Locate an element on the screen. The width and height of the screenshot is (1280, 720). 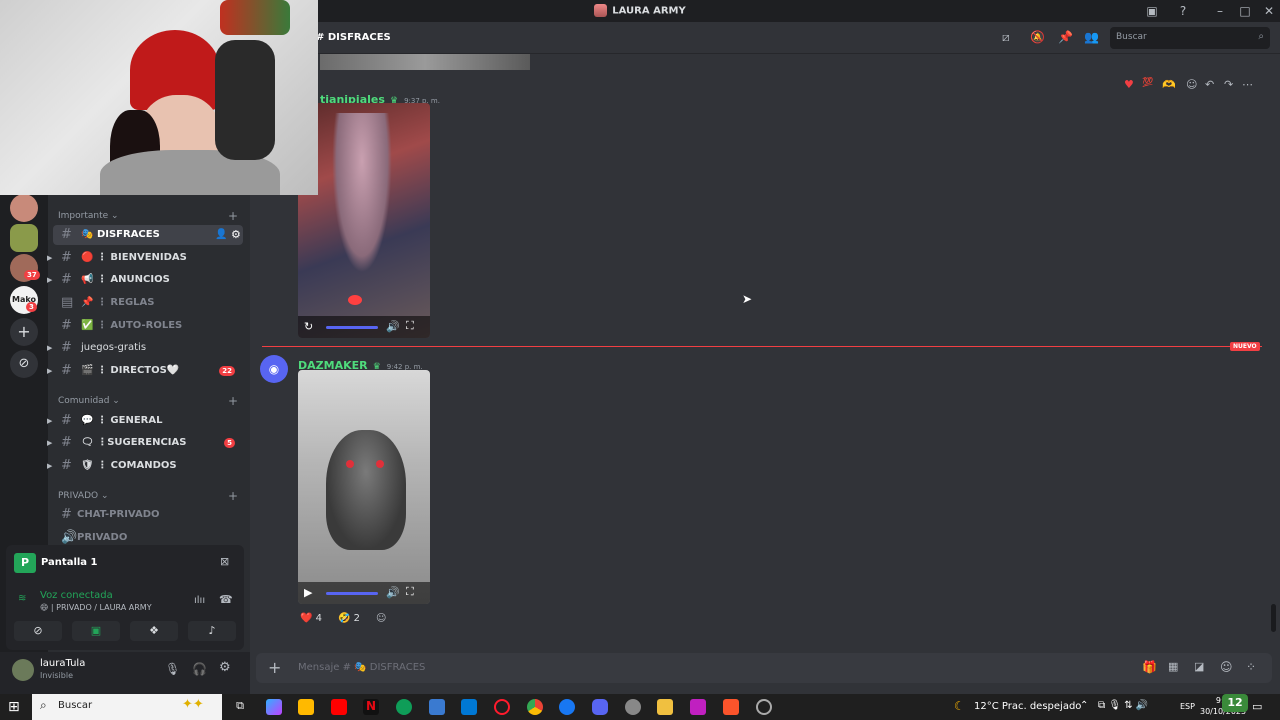
channel-sugerencias: ▶ # 🗨 ⋮SUGERENCIAS 5 is located at coordinates (145, 443).